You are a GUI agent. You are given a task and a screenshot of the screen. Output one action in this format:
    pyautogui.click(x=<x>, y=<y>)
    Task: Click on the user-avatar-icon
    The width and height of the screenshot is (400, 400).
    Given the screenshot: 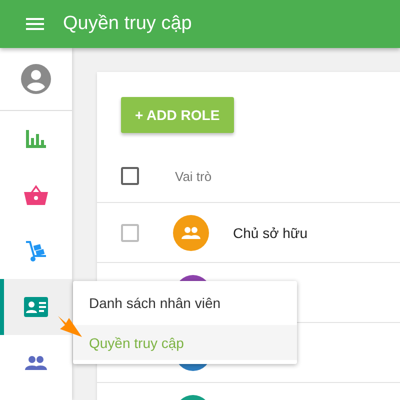 What is the action you would take?
    pyautogui.click(x=36, y=79)
    